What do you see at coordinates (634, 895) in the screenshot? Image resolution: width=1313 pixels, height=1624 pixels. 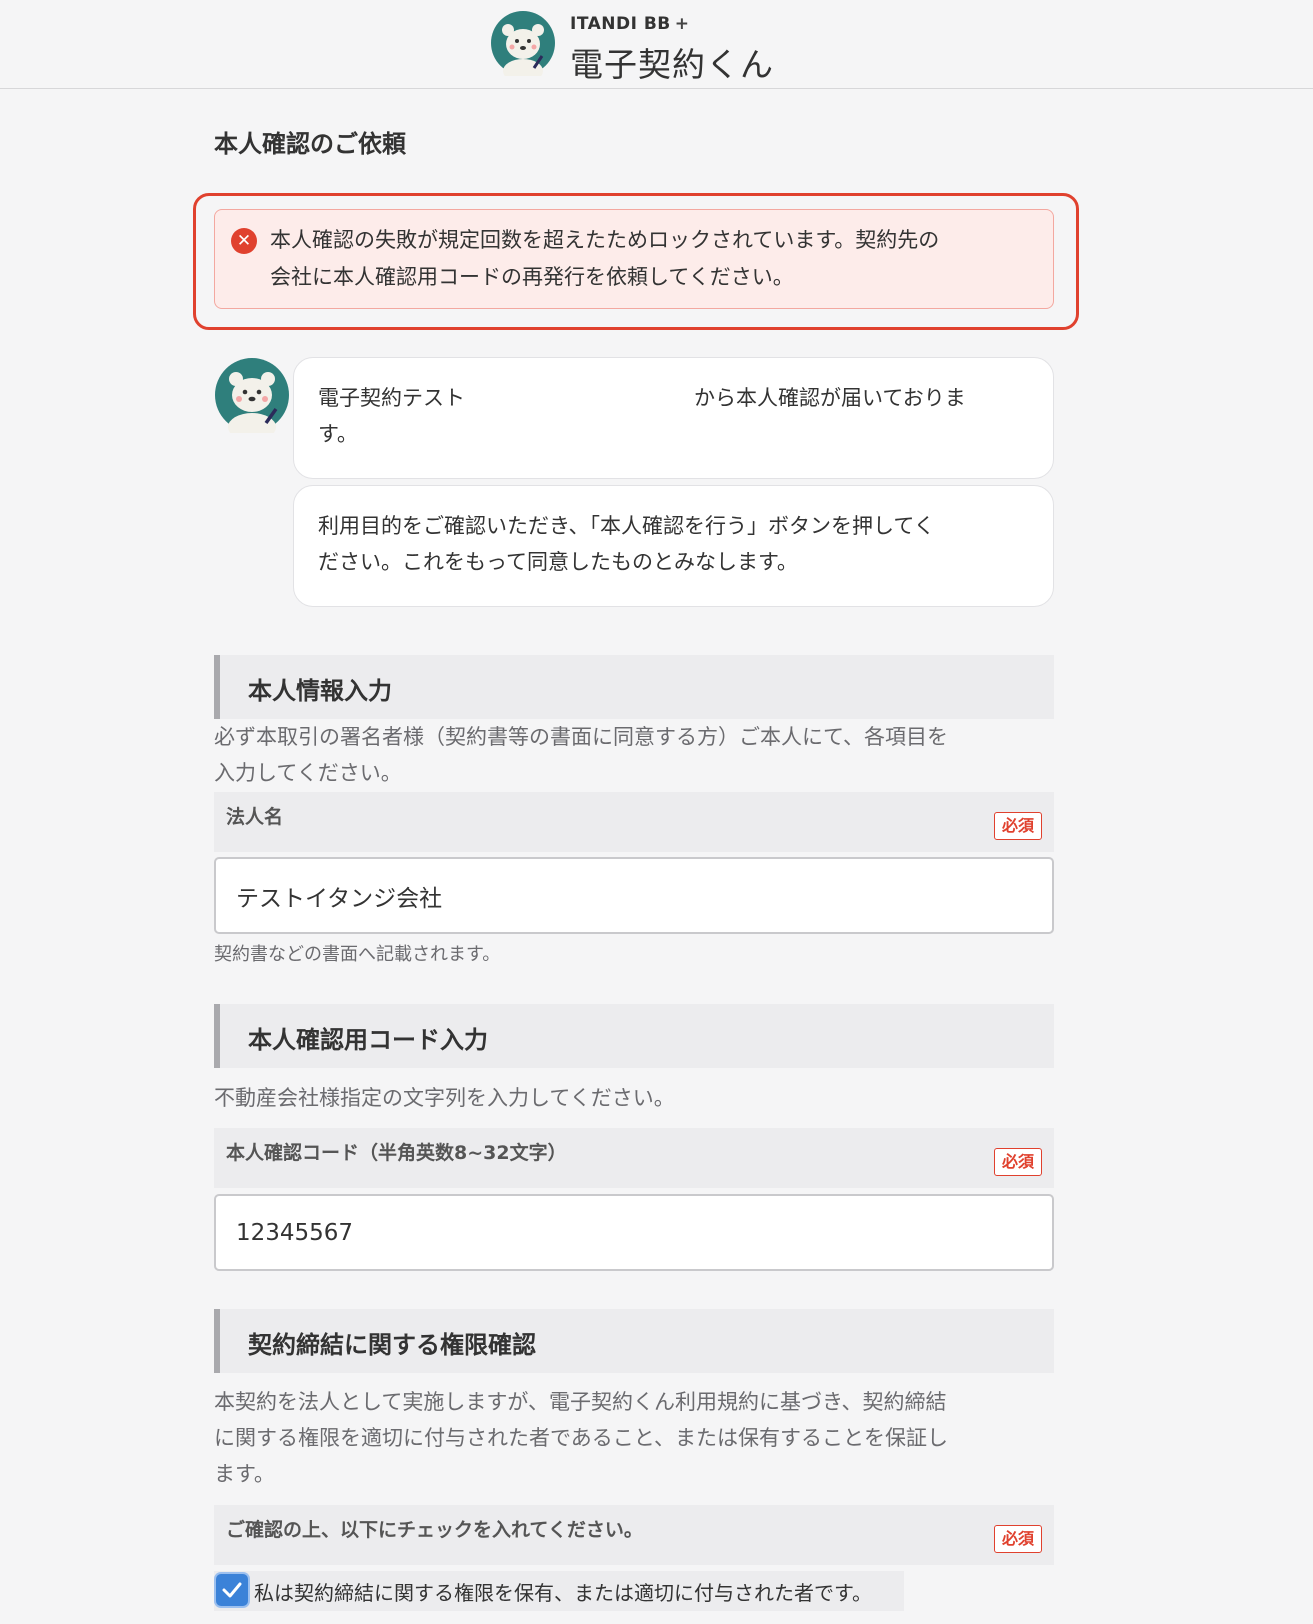 I see `company-name-input: テストイタンジ会社` at bounding box center [634, 895].